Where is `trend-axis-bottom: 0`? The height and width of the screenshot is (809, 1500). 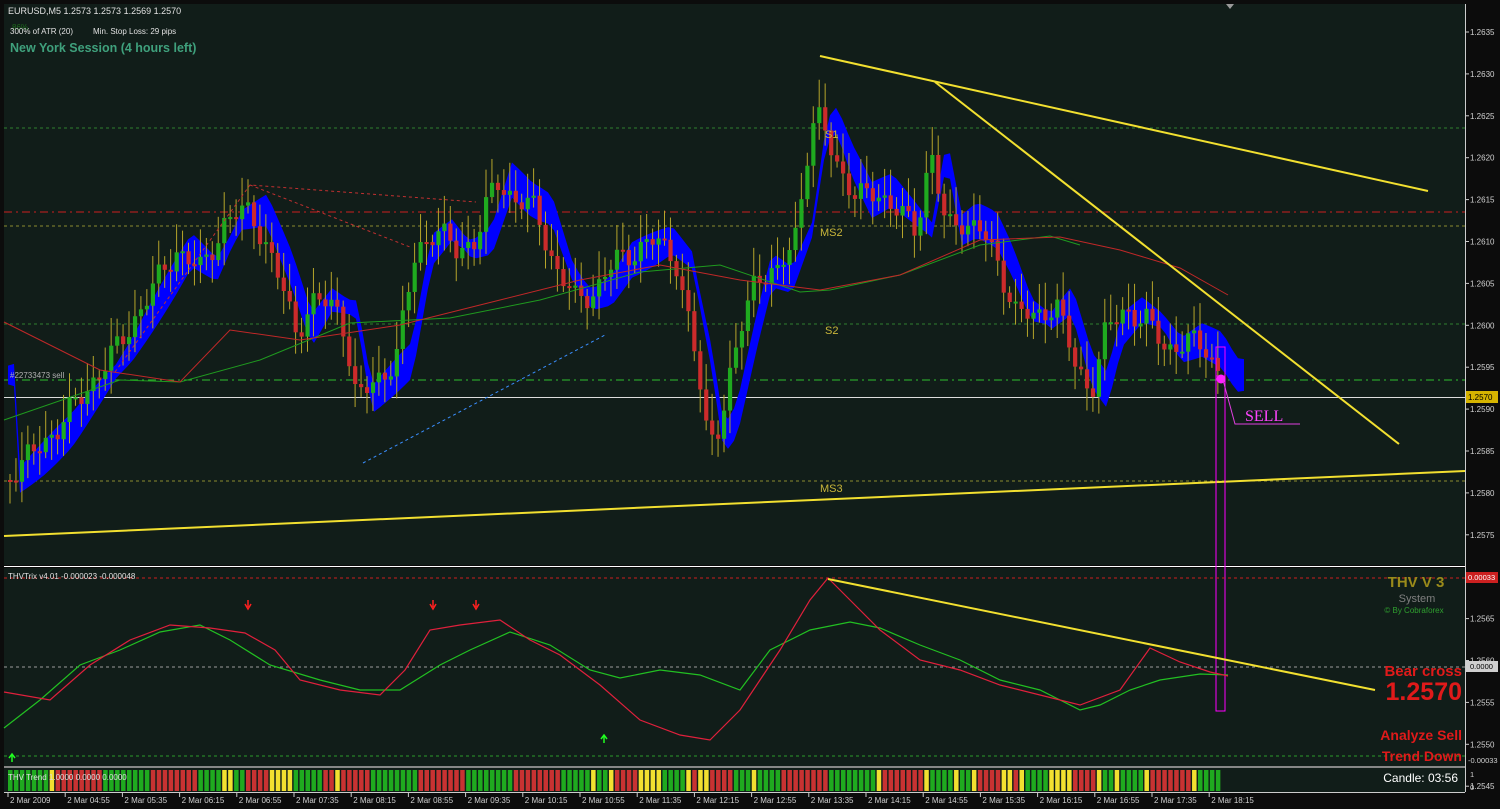 trend-axis-bottom: 0 is located at coordinates (1472, 787).